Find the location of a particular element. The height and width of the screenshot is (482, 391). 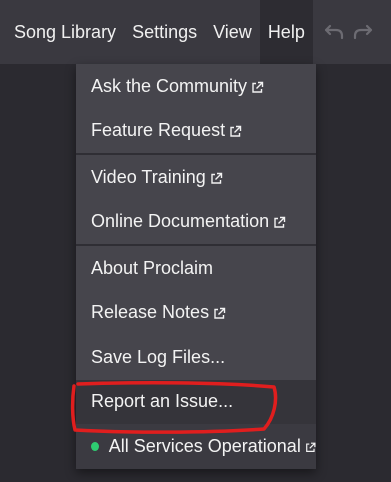

undo-icon is located at coordinates (333, 32).